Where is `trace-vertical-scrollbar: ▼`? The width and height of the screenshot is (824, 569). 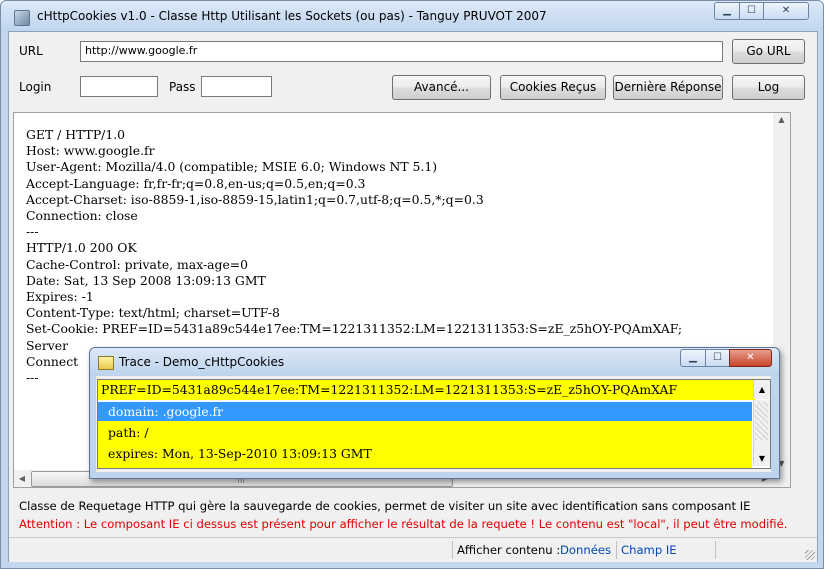
trace-vertical-scrollbar: ▼ is located at coordinates (761, 433).